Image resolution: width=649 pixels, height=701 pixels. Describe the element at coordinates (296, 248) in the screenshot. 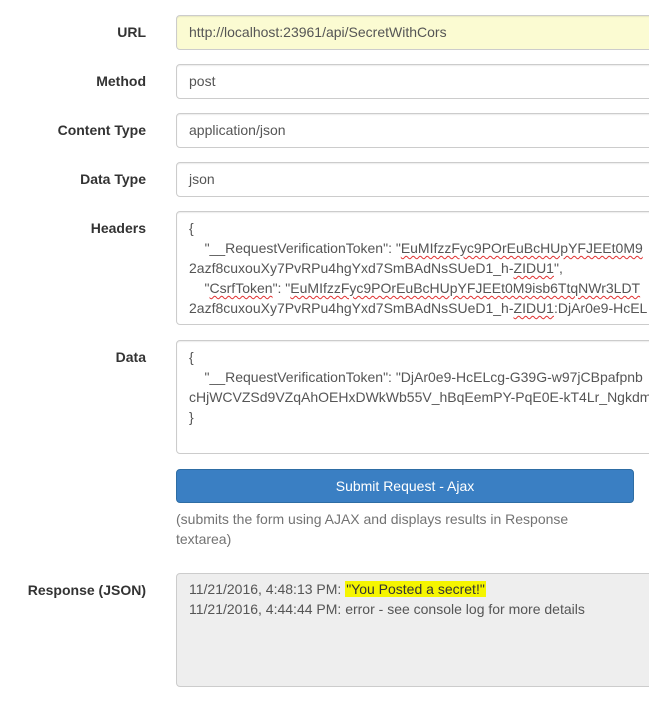

I see `token-key: "__RequestVerificationToken"` at that location.